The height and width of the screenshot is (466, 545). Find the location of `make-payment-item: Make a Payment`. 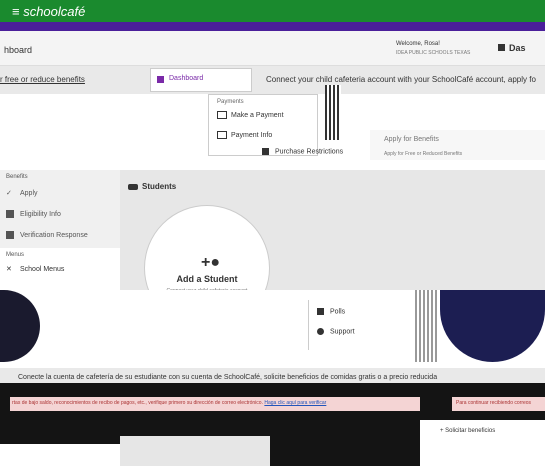

make-payment-item: Make a Payment is located at coordinates (250, 115).